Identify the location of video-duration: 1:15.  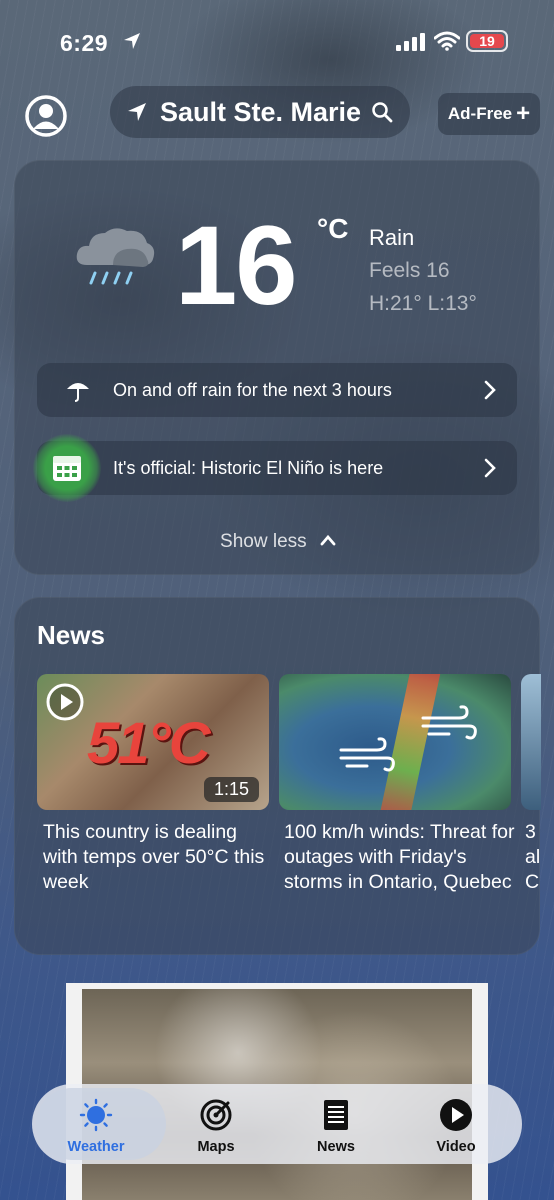
(231, 789).